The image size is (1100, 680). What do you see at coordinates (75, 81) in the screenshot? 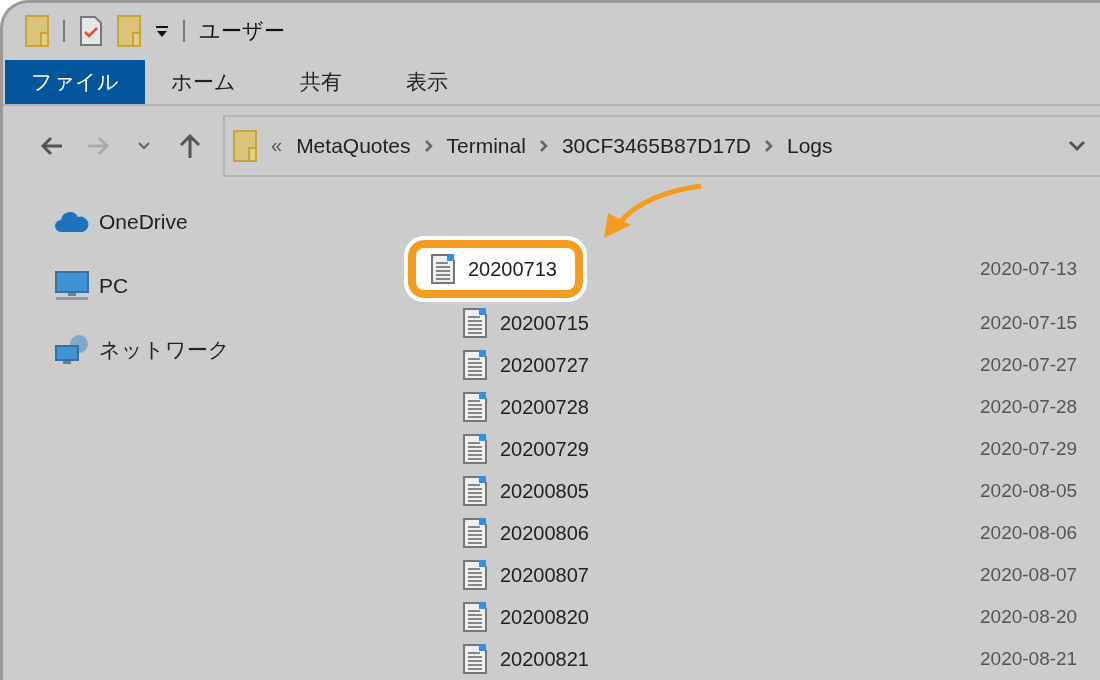
I see `ribbon-tab: ファイル` at bounding box center [75, 81].